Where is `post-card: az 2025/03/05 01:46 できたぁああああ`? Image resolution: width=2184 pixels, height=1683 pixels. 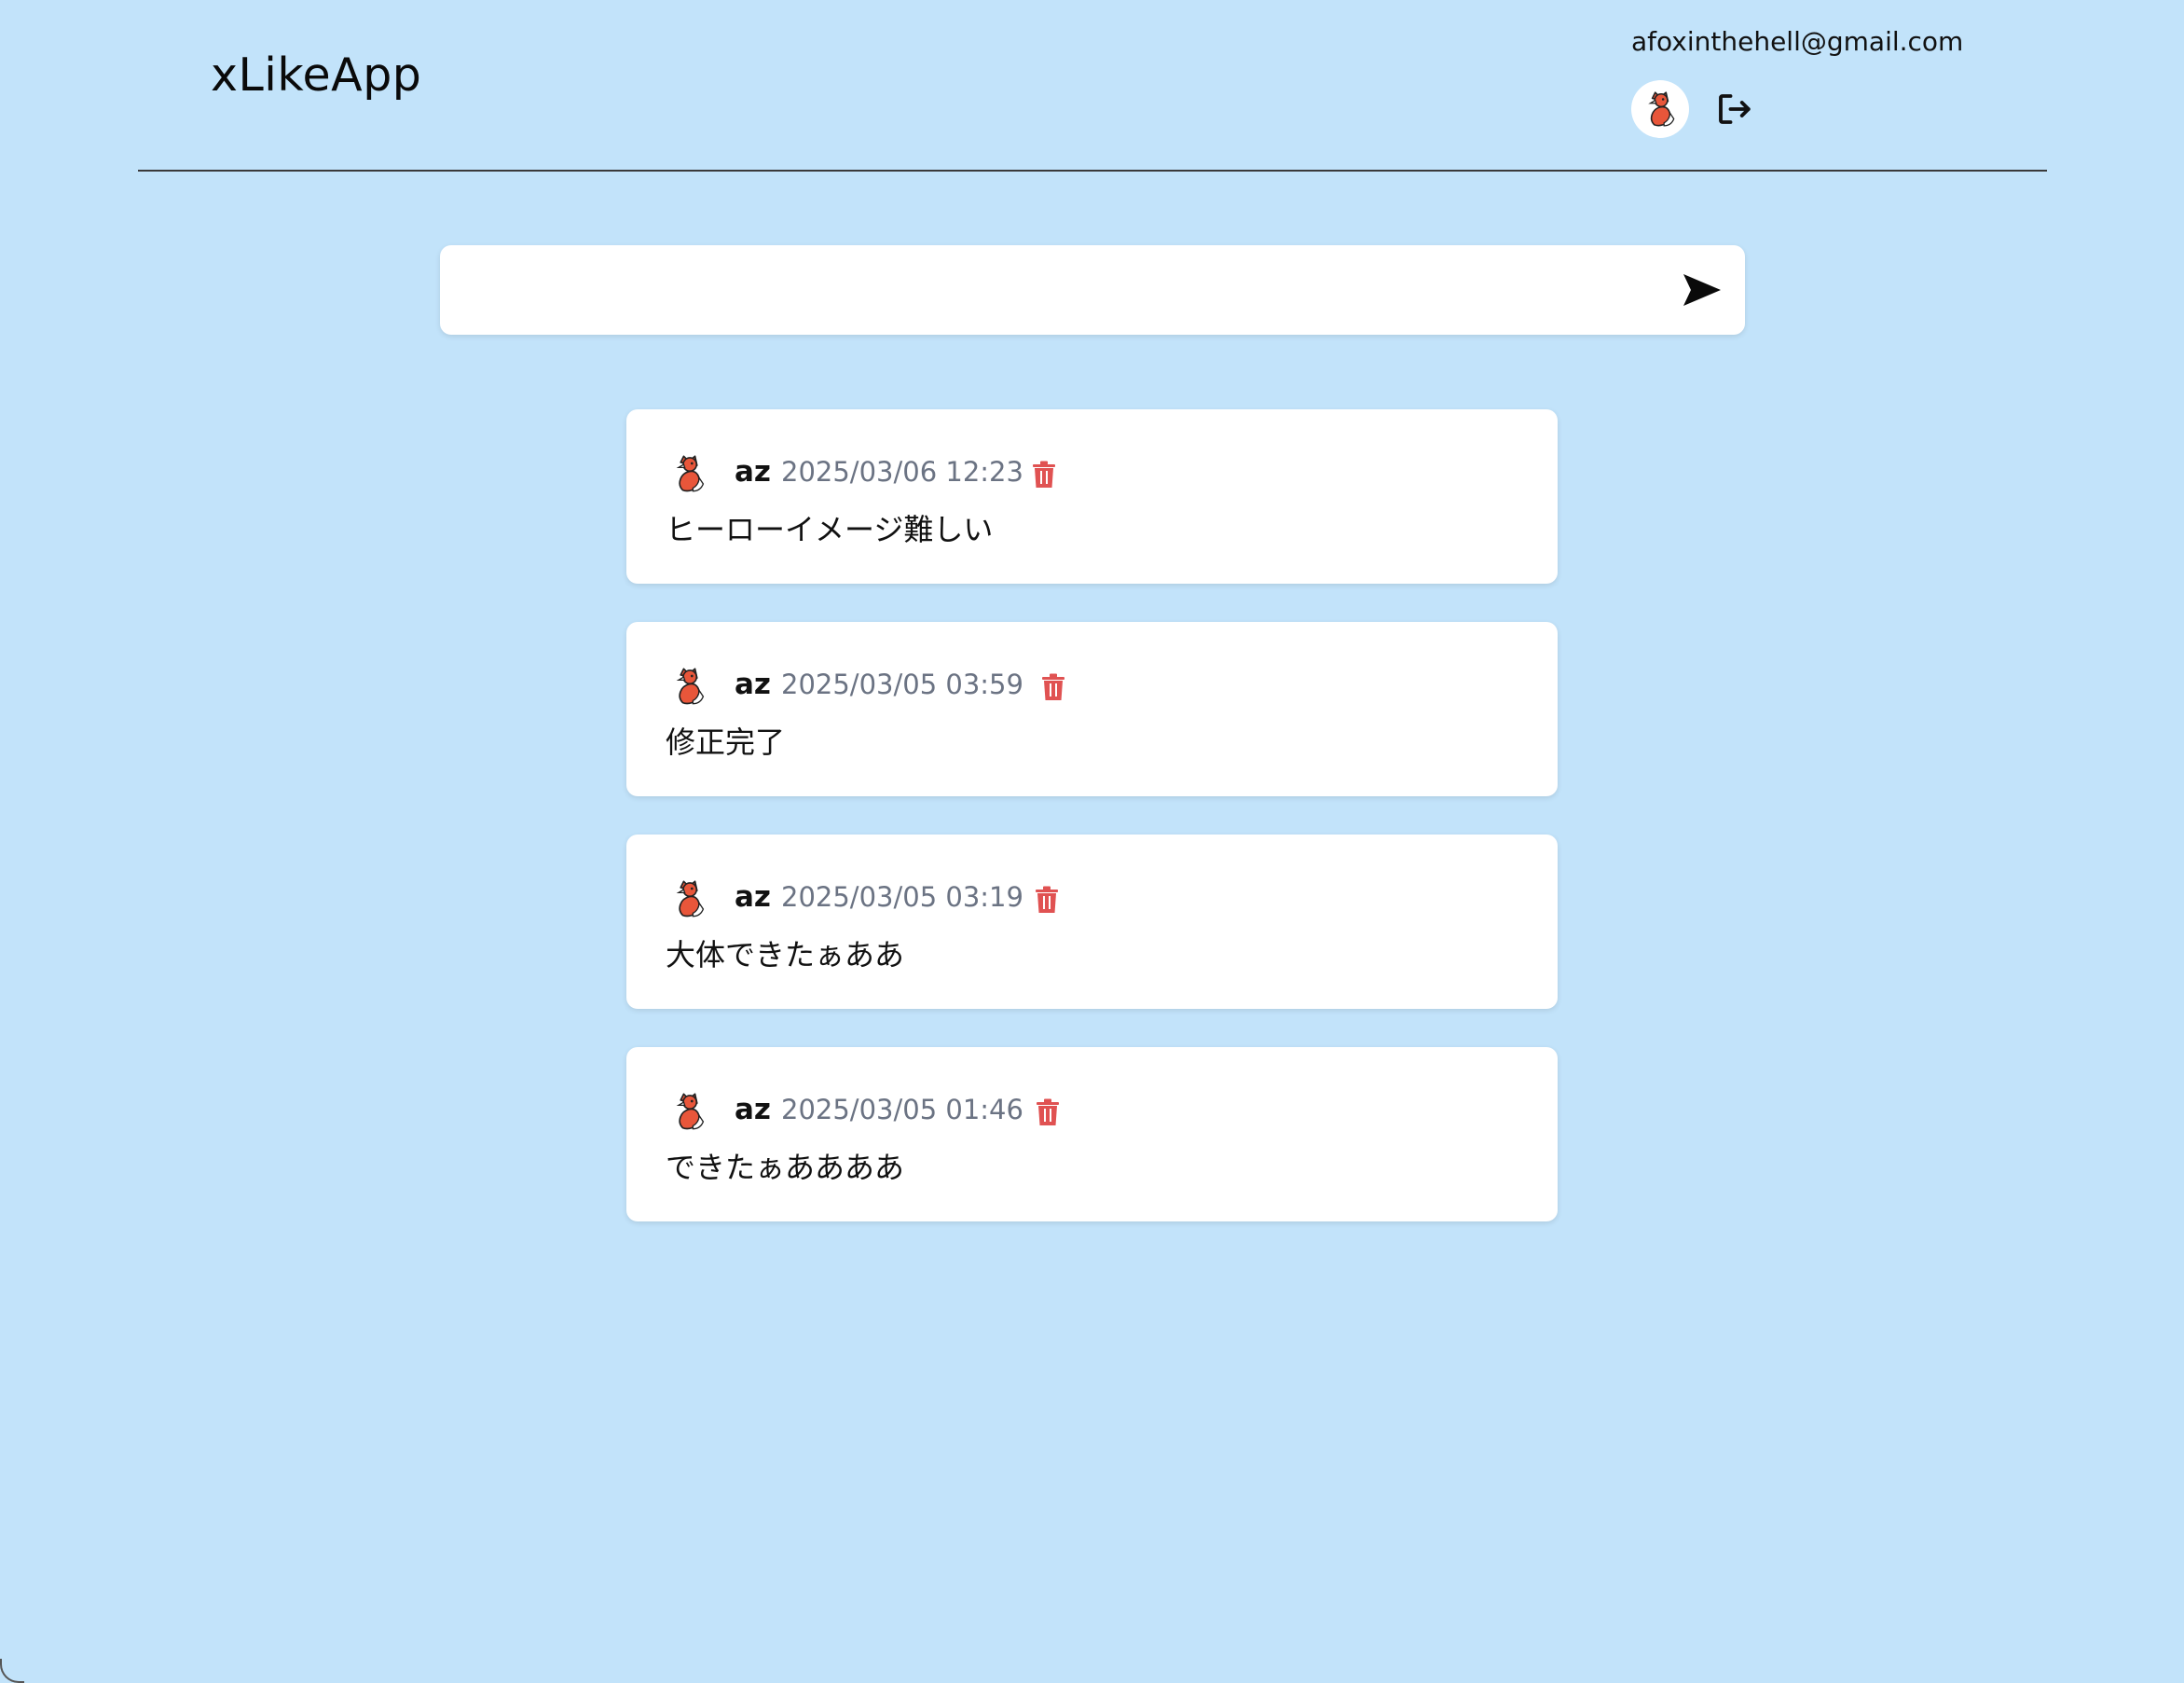 post-card: az 2025/03/05 01:46 できたぁああああ is located at coordinates (1092, 1134).